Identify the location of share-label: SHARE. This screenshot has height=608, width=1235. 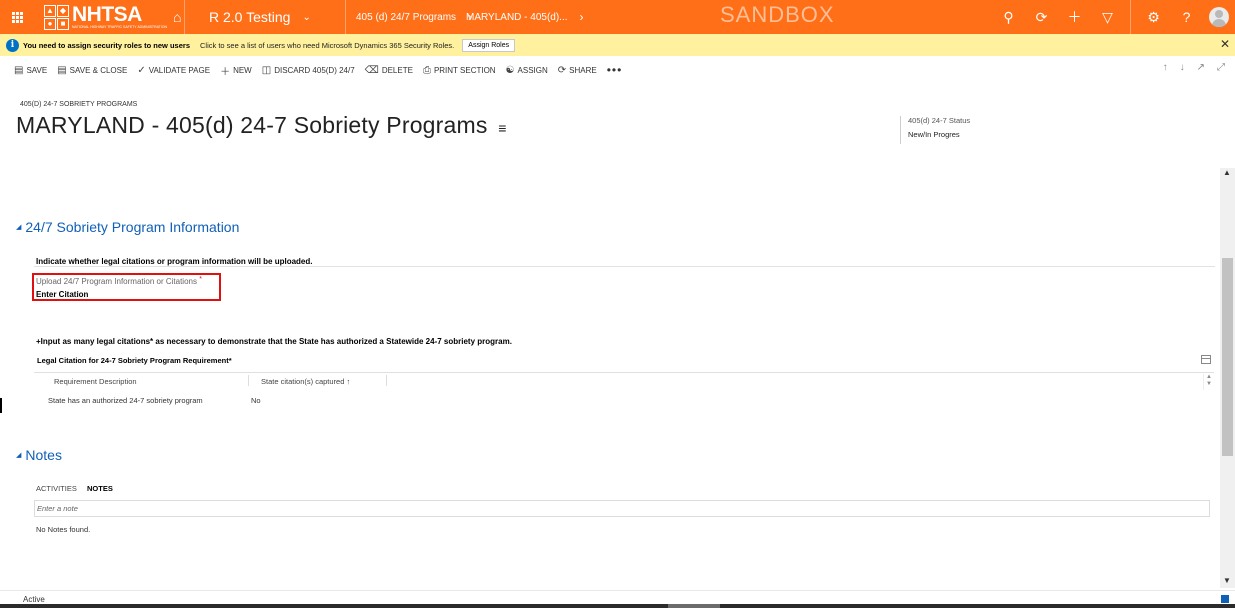
(583, 70).